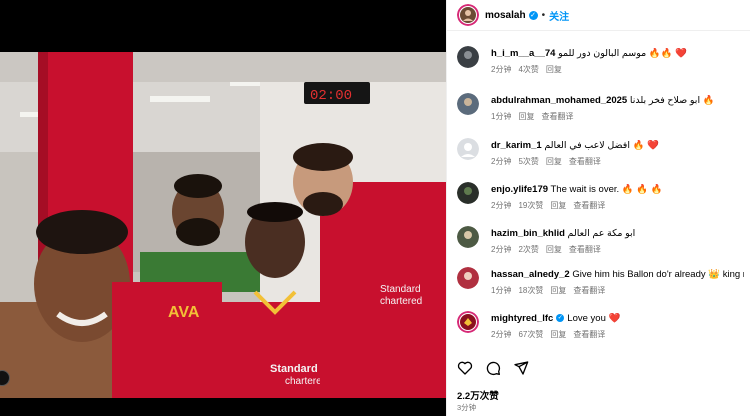 The width and height of the screenshot is (750, 416). I want to click on comment-likes: 4次赞, so click(528, 69).